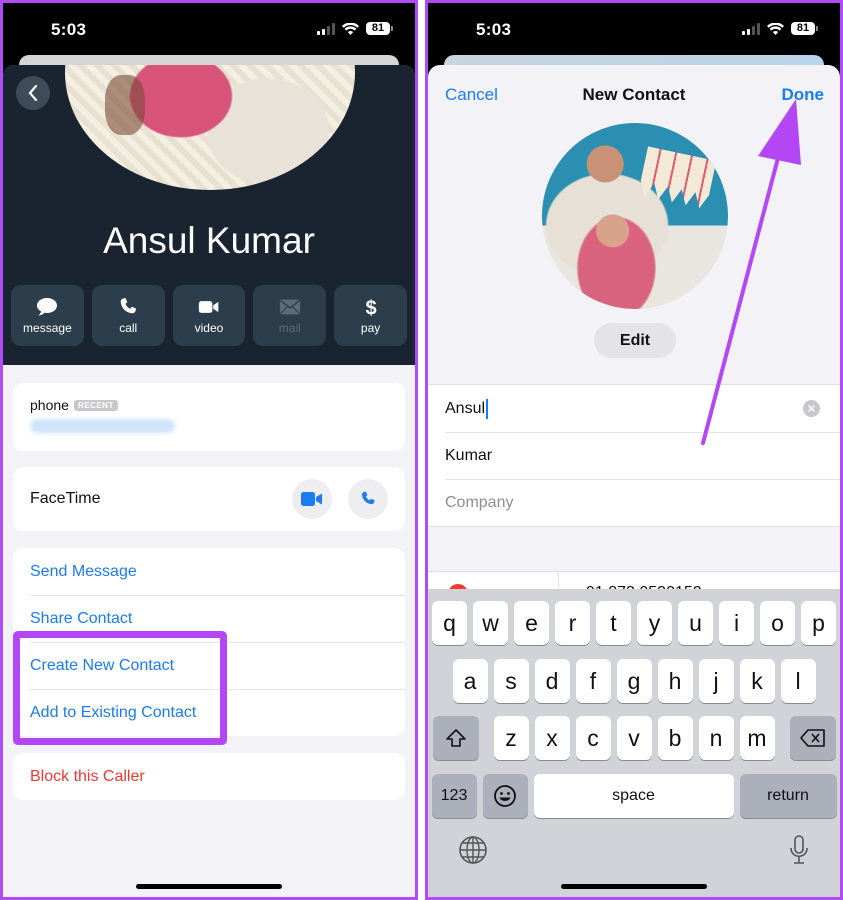 This screenshot has height=900, width=843. What do you see at coordinates (633, 796) in the screenshot?
I see `space-key: space` at bounding box center [633, 796].